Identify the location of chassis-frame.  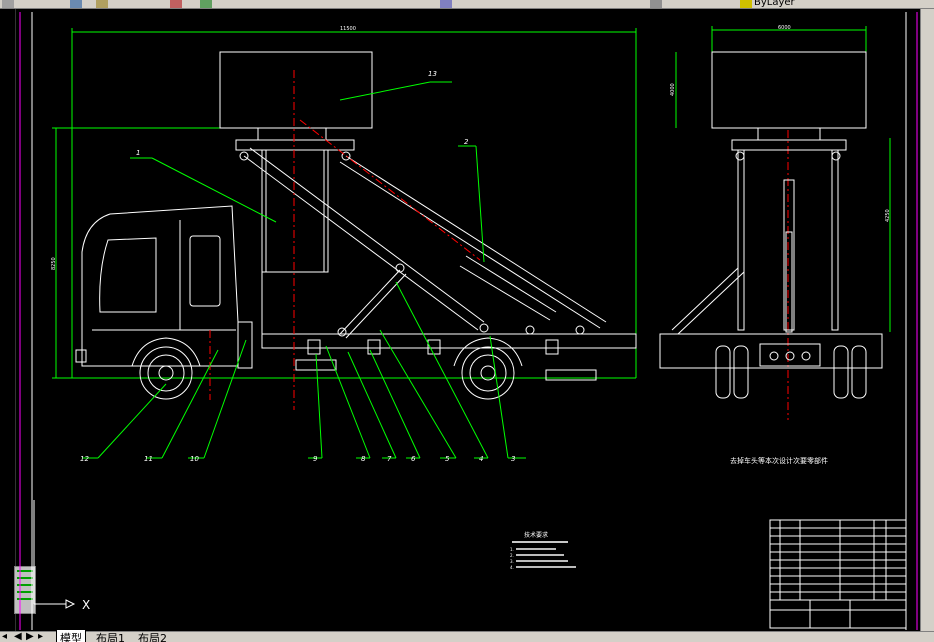
(449, 341).